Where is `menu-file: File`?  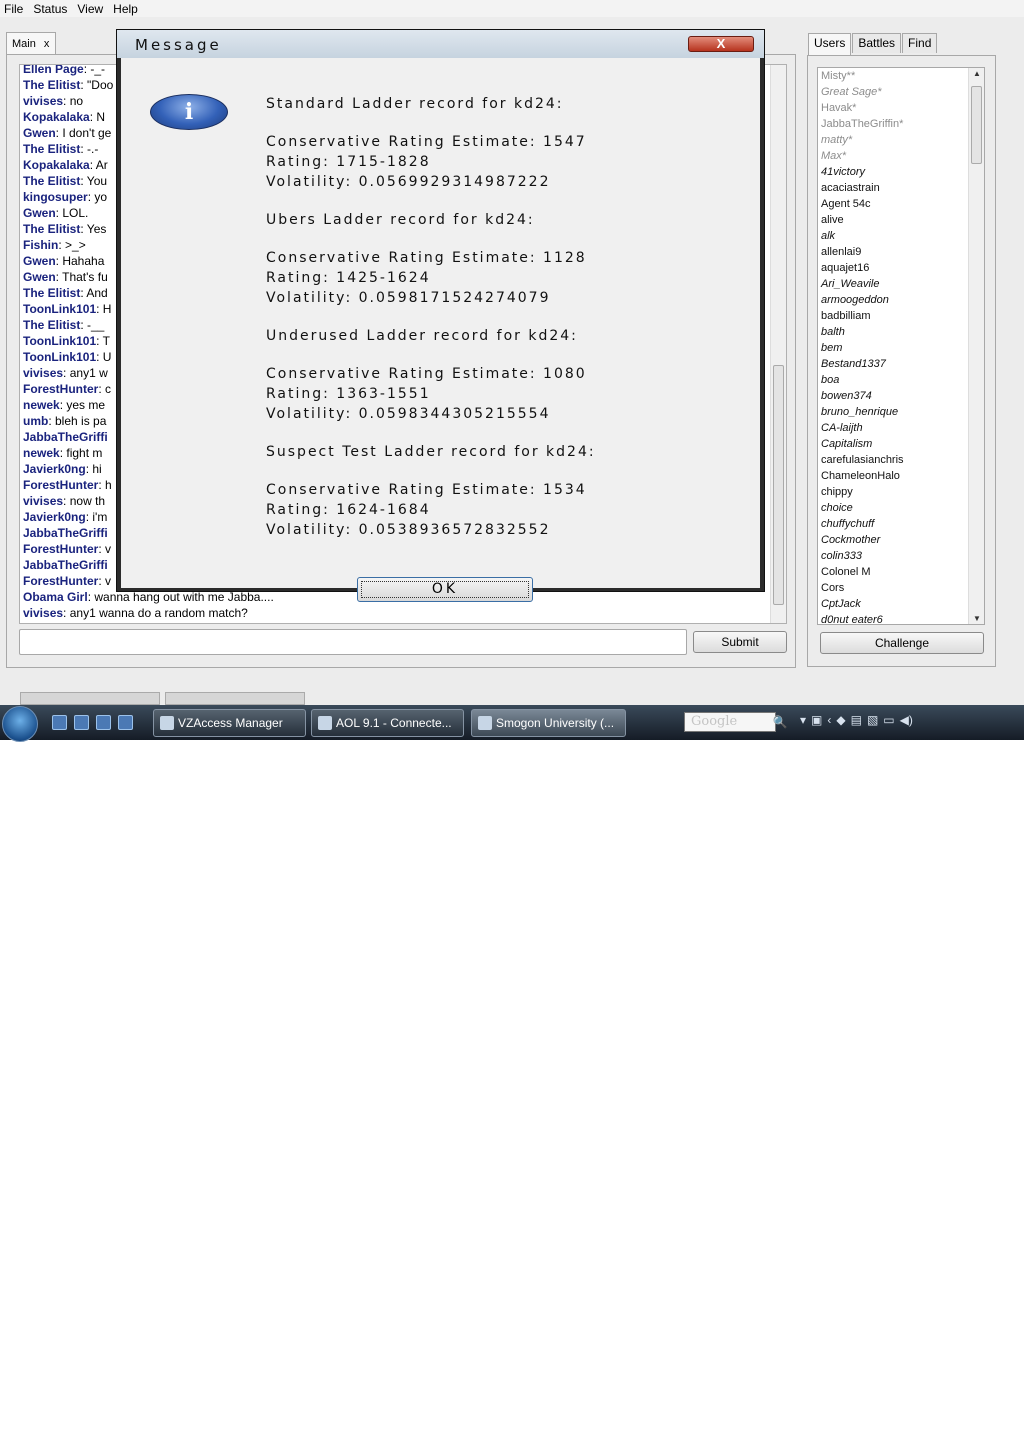
menu-file: File is located at coordinates (14, 9).